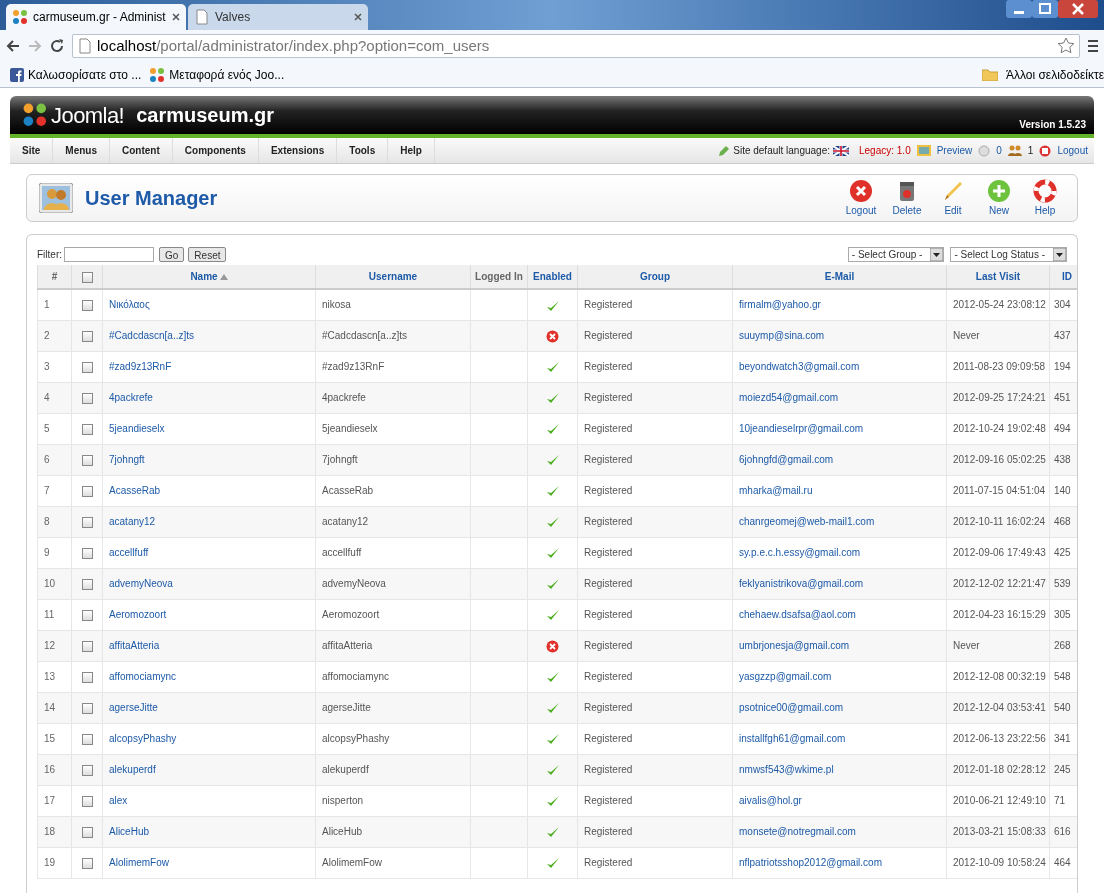 The image size is (1104, 893). What do you see at coordinates (839, 459) in the screenshot?
I see `email-link: 6johngfd@gmail.com` at bounding box center [839, 459].